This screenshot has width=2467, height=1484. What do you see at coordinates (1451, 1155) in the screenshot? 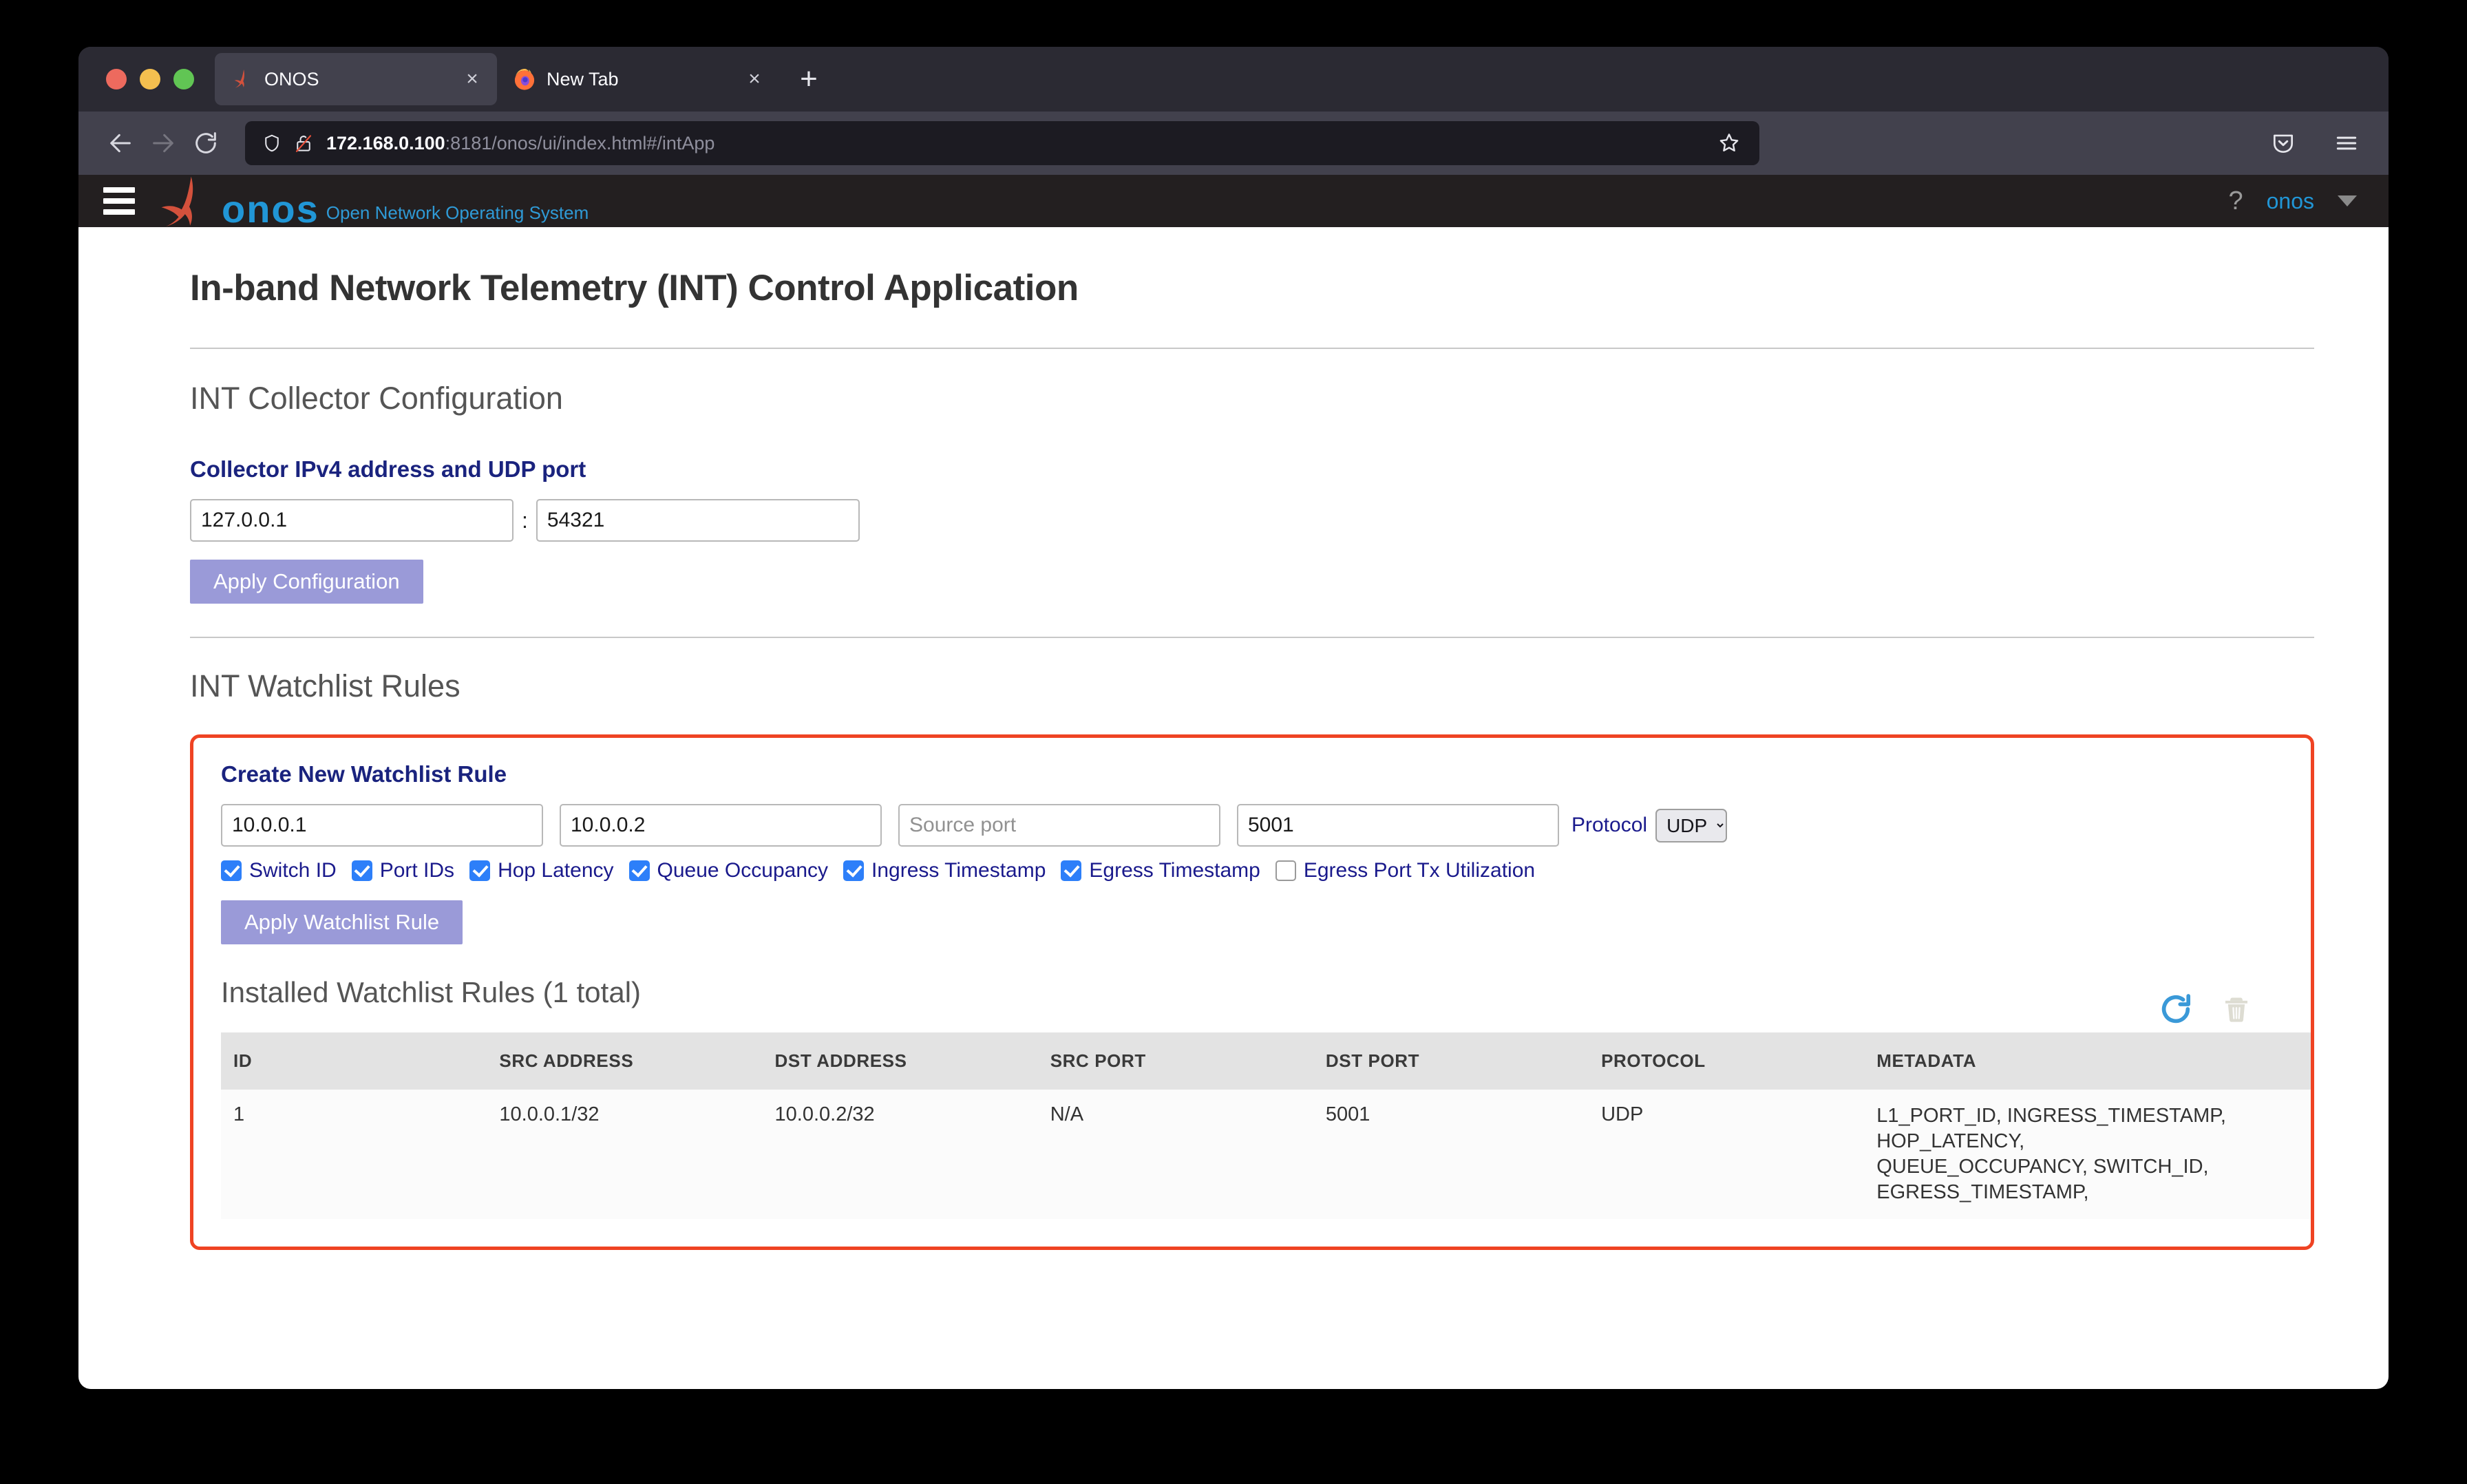
I see `cell-dst-port: 5001` at bounding box center [1451, 1155].